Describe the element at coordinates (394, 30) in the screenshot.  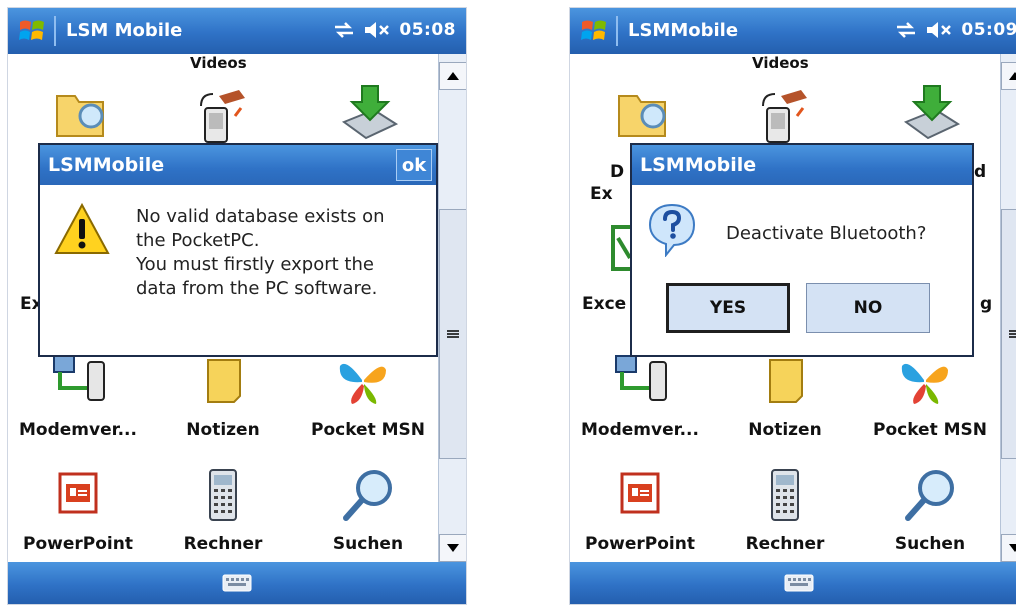
I see `status-area: 05:08` at that location.